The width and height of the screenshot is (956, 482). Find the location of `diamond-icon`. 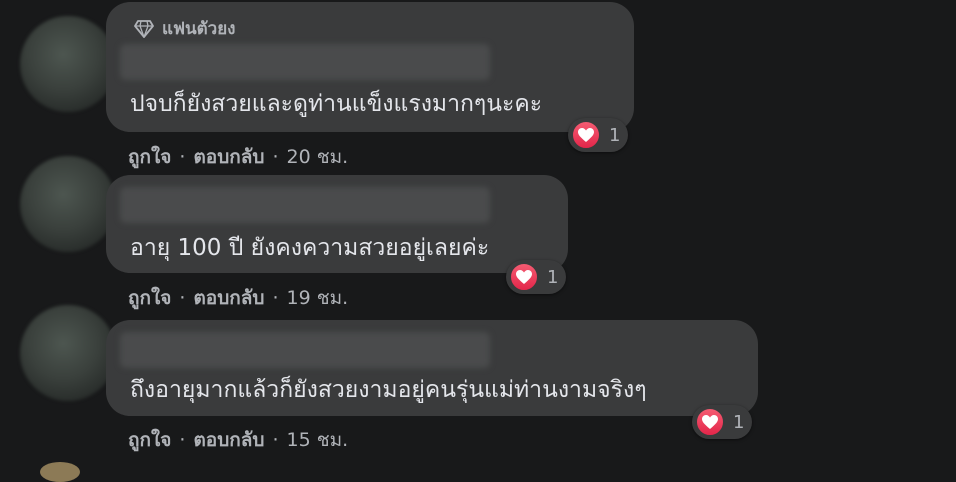

diamond-icon is located at coordinates (144, 28).